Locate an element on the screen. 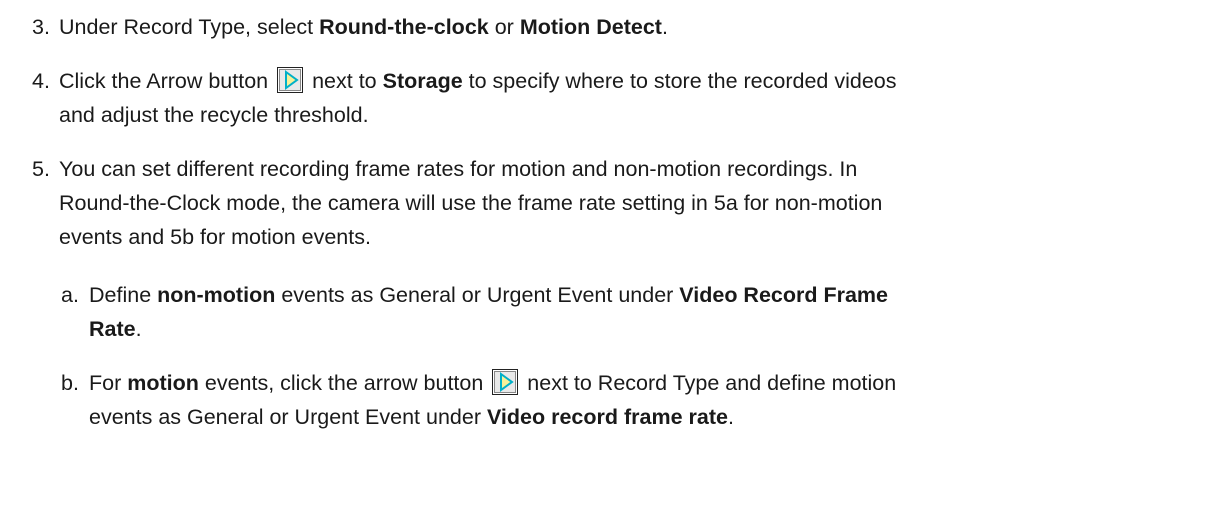 The height and width of the screenshot is (521, 1224). step-number: 4. is located at coordinates (41, 81).